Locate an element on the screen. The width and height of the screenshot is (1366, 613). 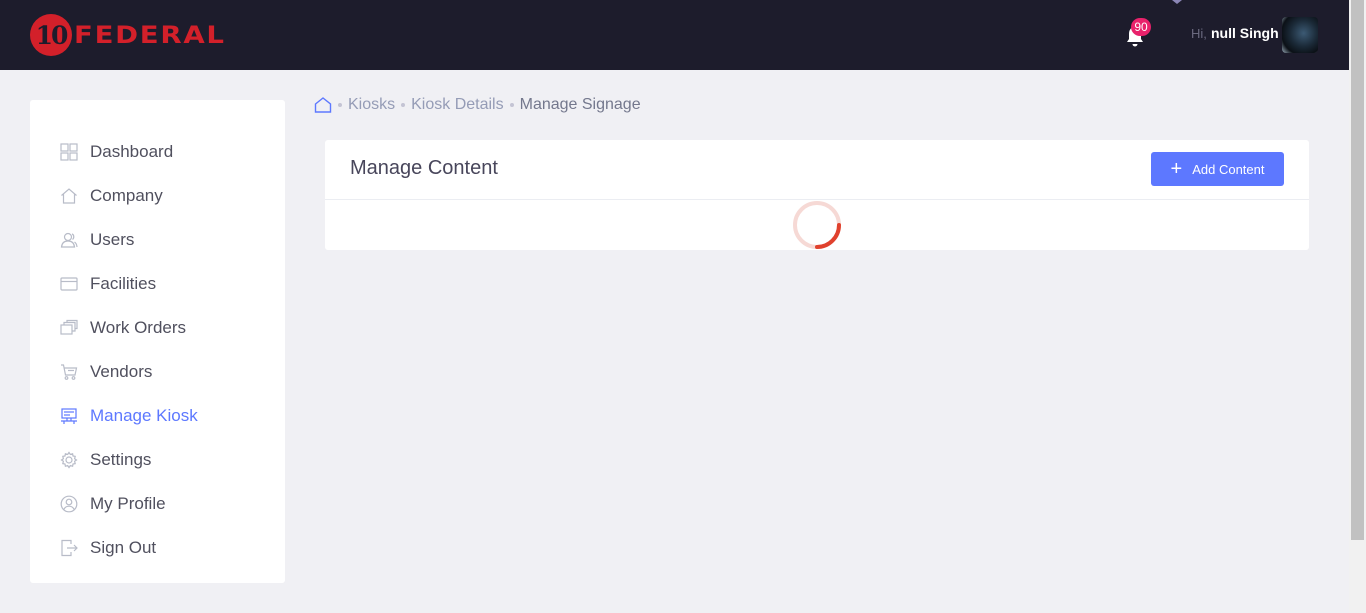
dropdown-caret-icon is located at coordinates (1177, 2).